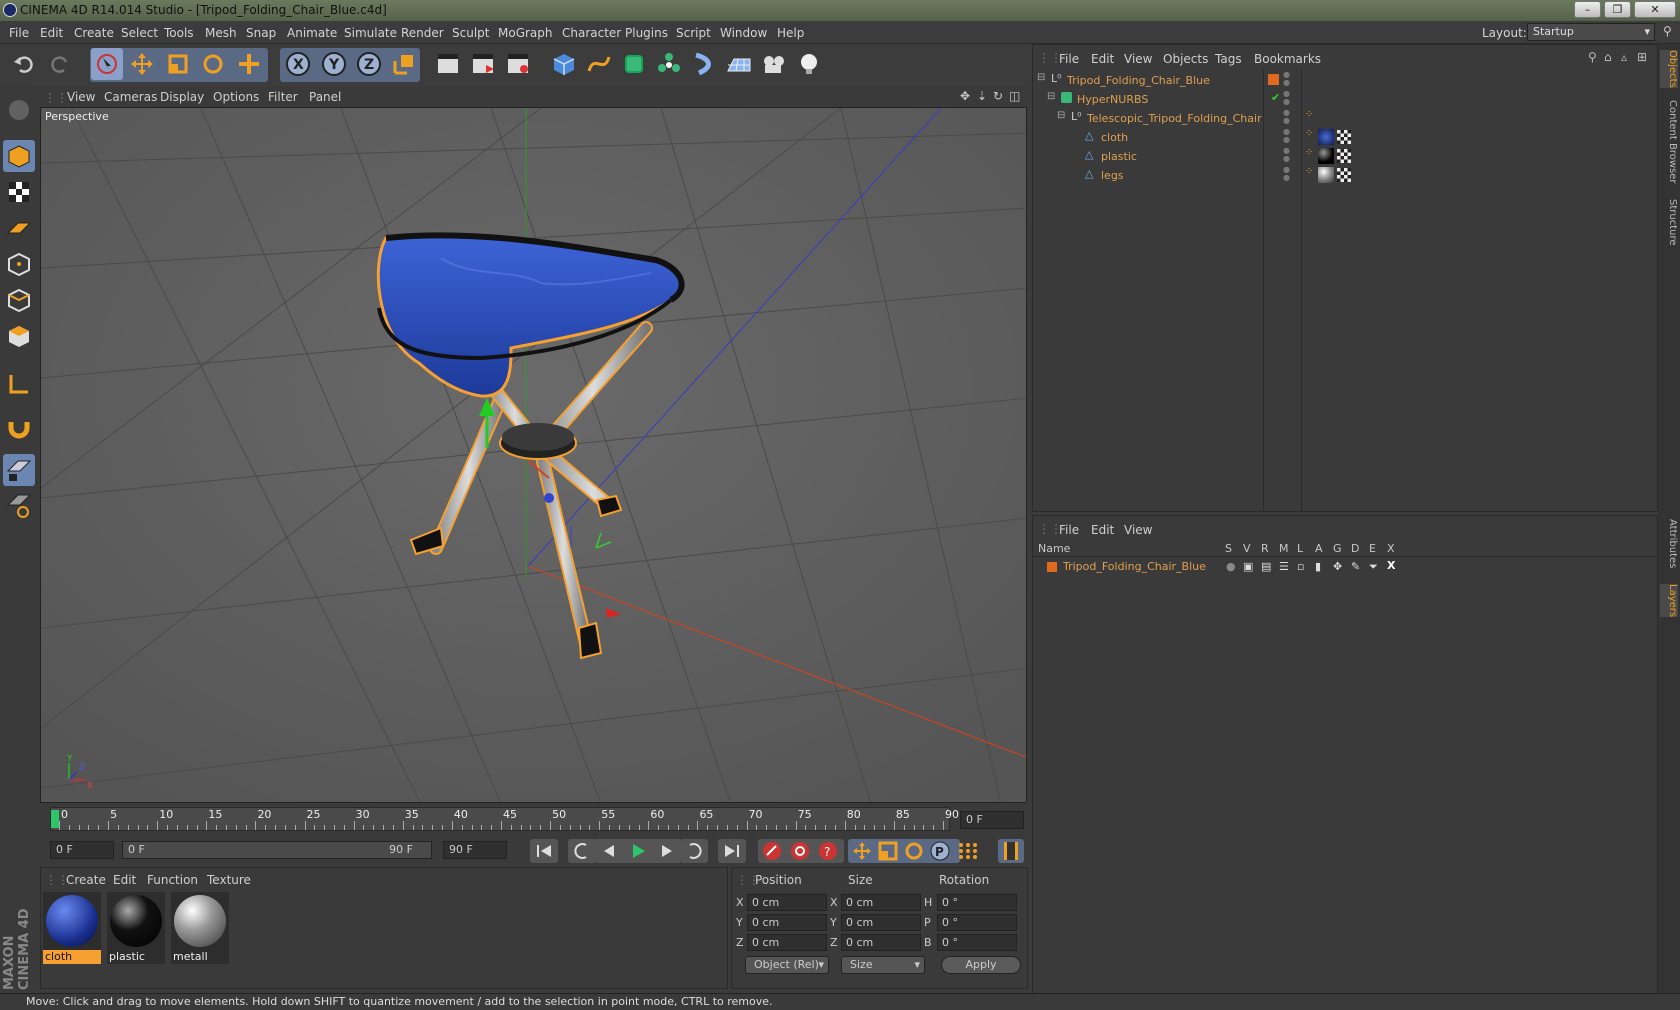  I want to click on size-y-field: 0 cm, so click(881, 922).